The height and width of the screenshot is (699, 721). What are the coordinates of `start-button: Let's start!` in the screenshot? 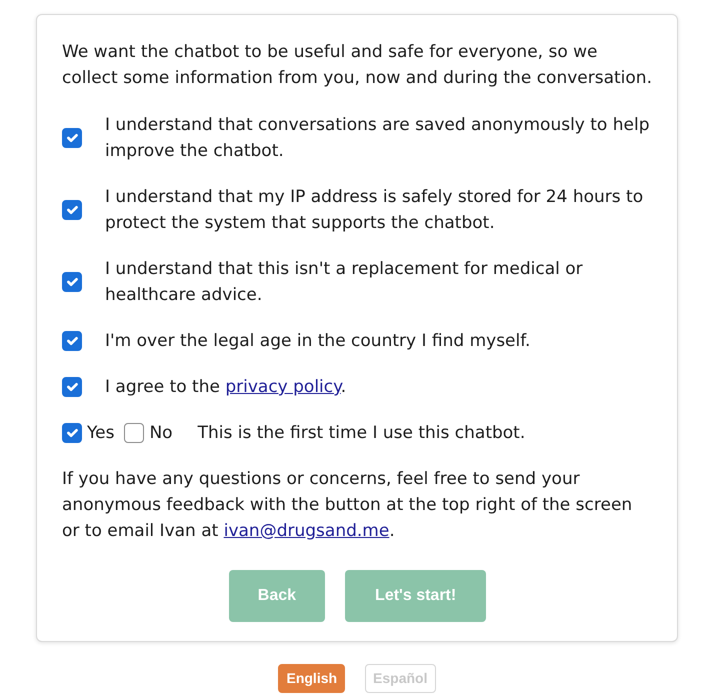 It's located at (415, 596).